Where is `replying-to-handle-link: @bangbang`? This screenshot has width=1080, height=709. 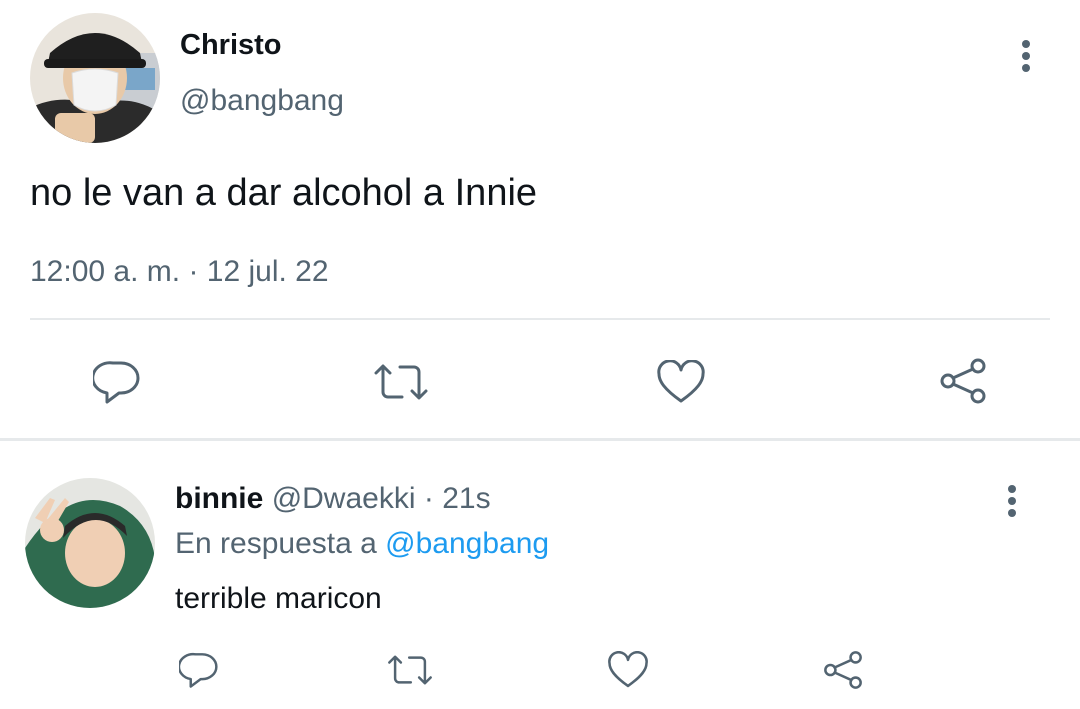 replying-to-handle-link: @bangbang is located at coordinates (467, 543).